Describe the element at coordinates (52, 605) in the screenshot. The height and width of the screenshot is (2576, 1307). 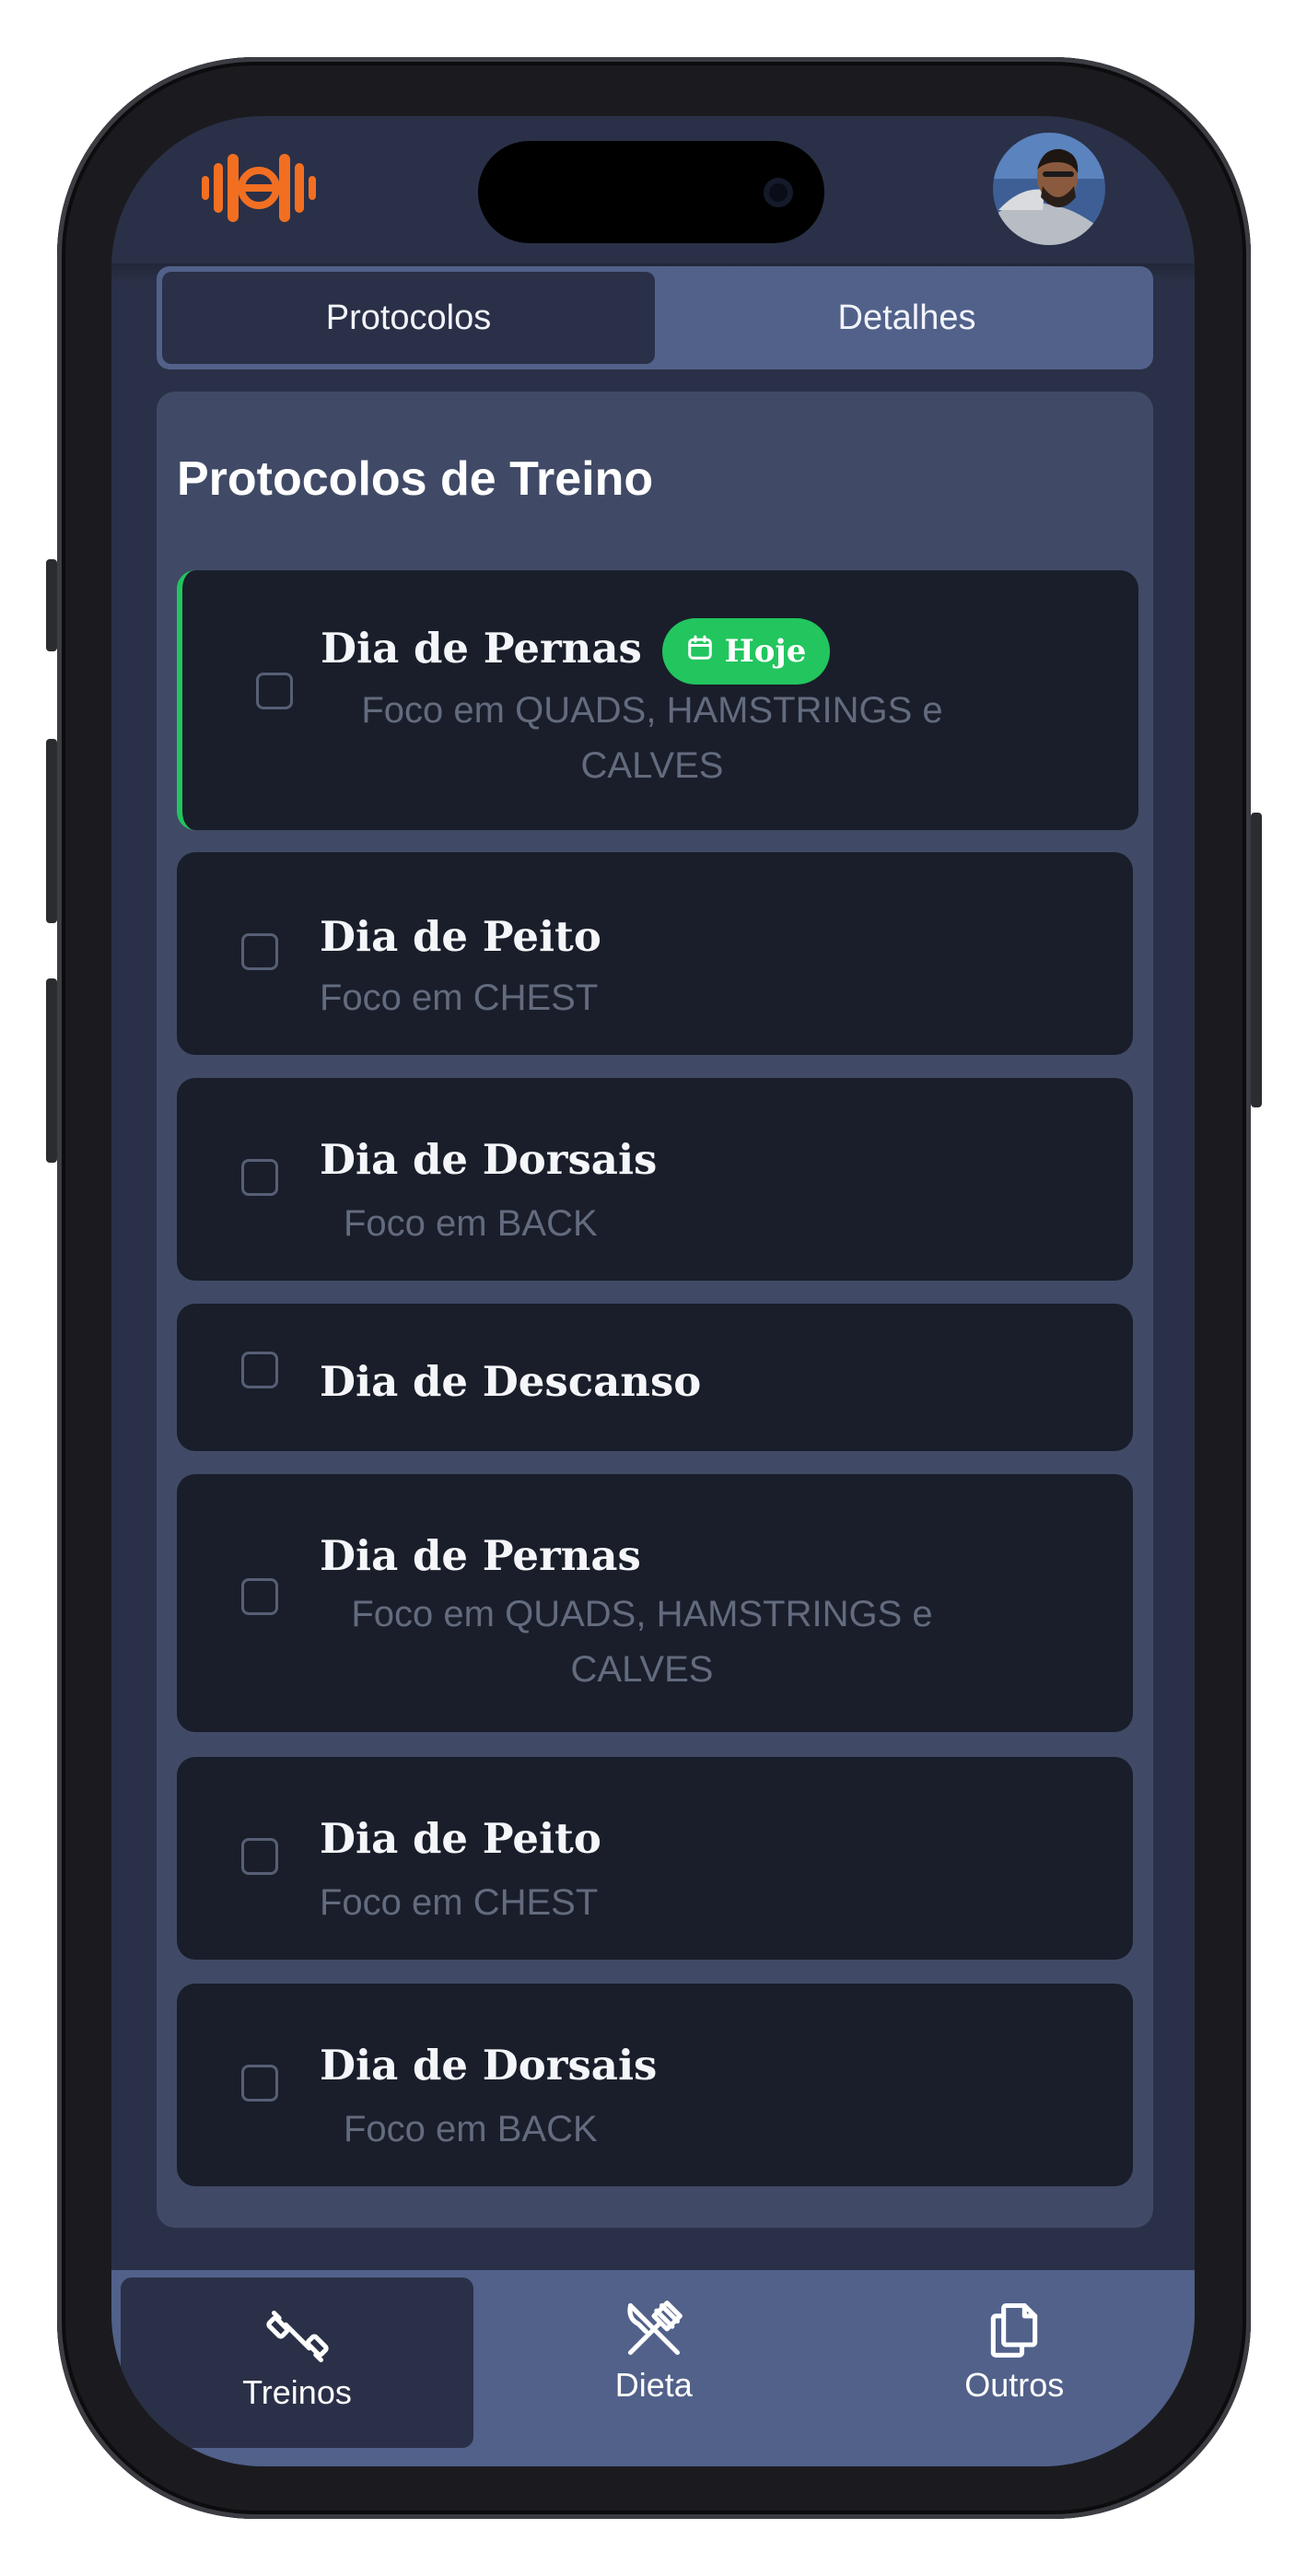
I see `action-button` at that location.